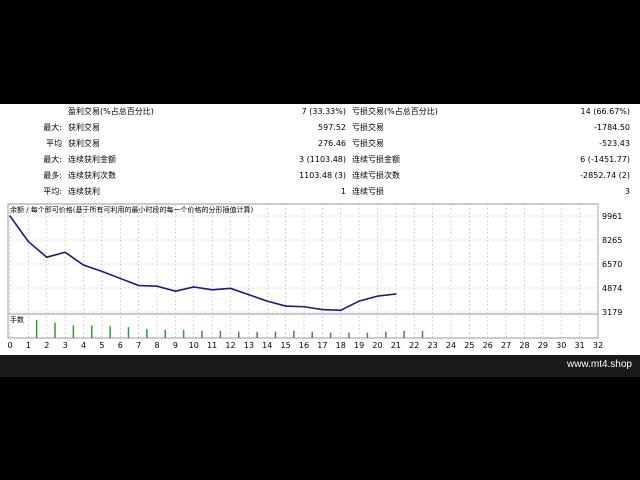 This screenshot has height=480, width=640. What do you see at coordinates (52, 159) in the screenshot?
I see `stats-label: 最大:` at bounding box center [52, 159].